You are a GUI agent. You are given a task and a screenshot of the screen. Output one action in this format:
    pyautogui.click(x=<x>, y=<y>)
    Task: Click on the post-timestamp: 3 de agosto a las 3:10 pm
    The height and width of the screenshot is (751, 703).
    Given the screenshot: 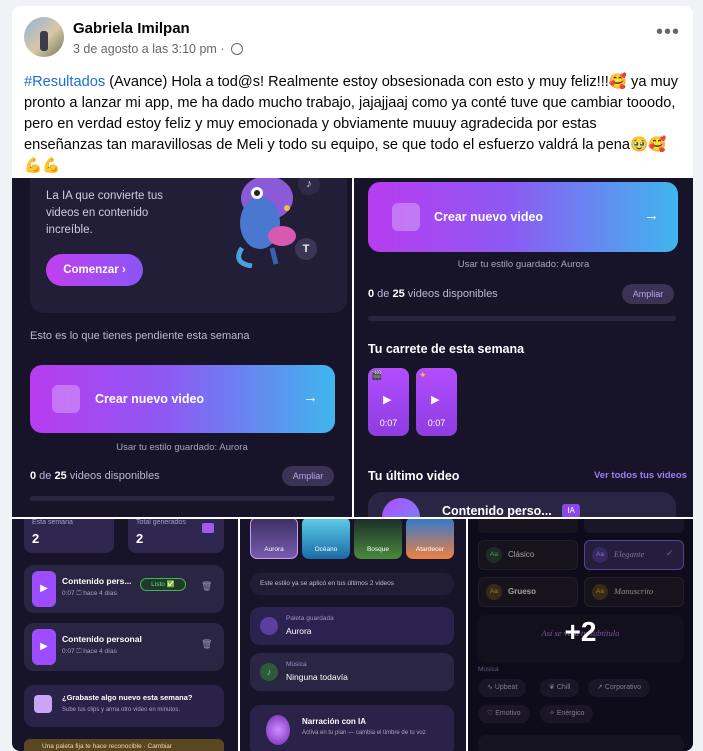 What is the action you would take?
    pyautogui.click(x=145, y=49)
    